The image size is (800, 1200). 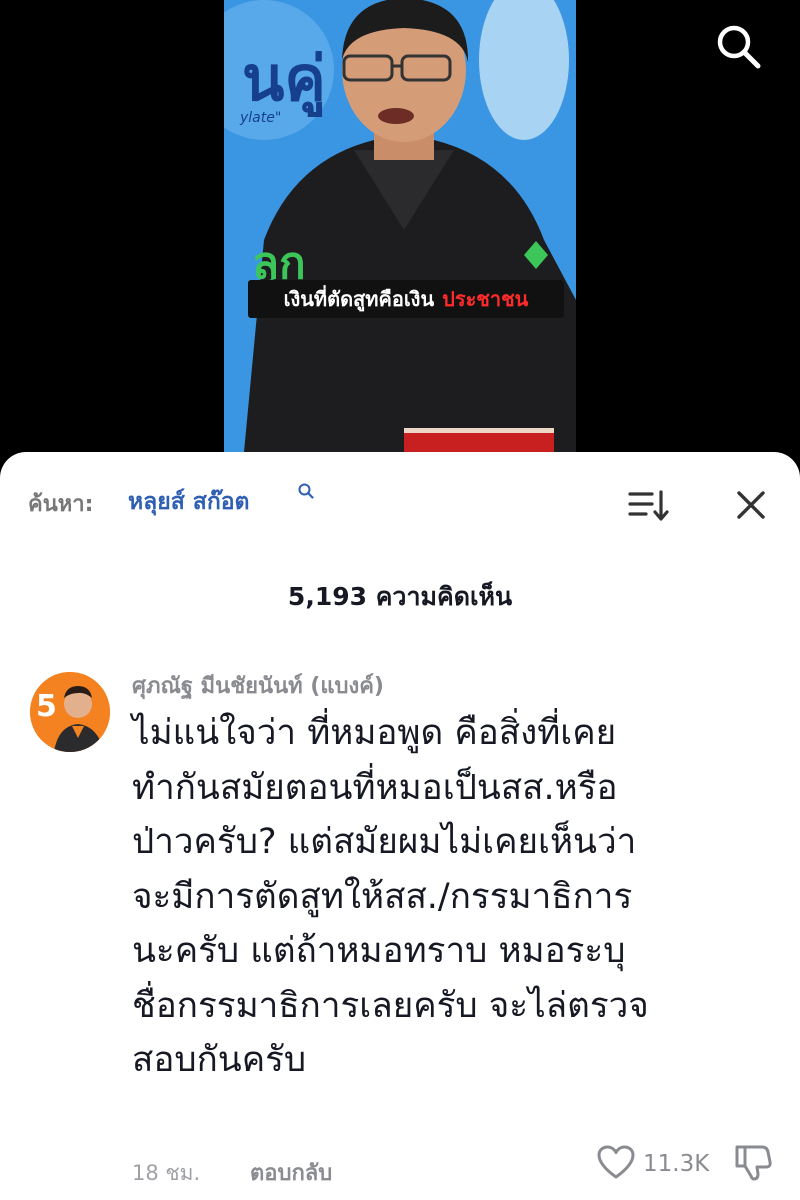 What do you see at coordinates (382, 896) in the screenshot?
I see `comment-line: จะมีการตัดสูทให้สส./กรรมาธิการ` at bounding box center [382, 896].